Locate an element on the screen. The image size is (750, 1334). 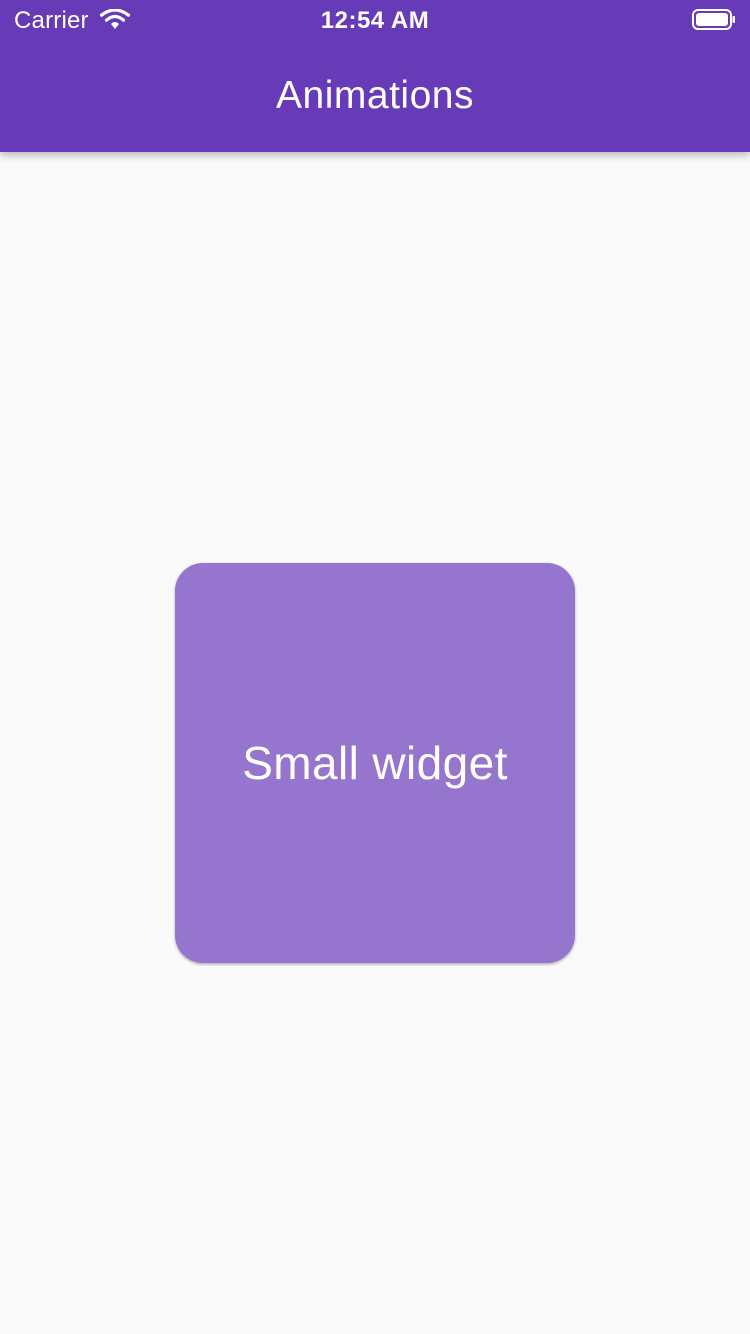
status-bar: Carrier 12:54 AM is located at coordinates (375, 20).